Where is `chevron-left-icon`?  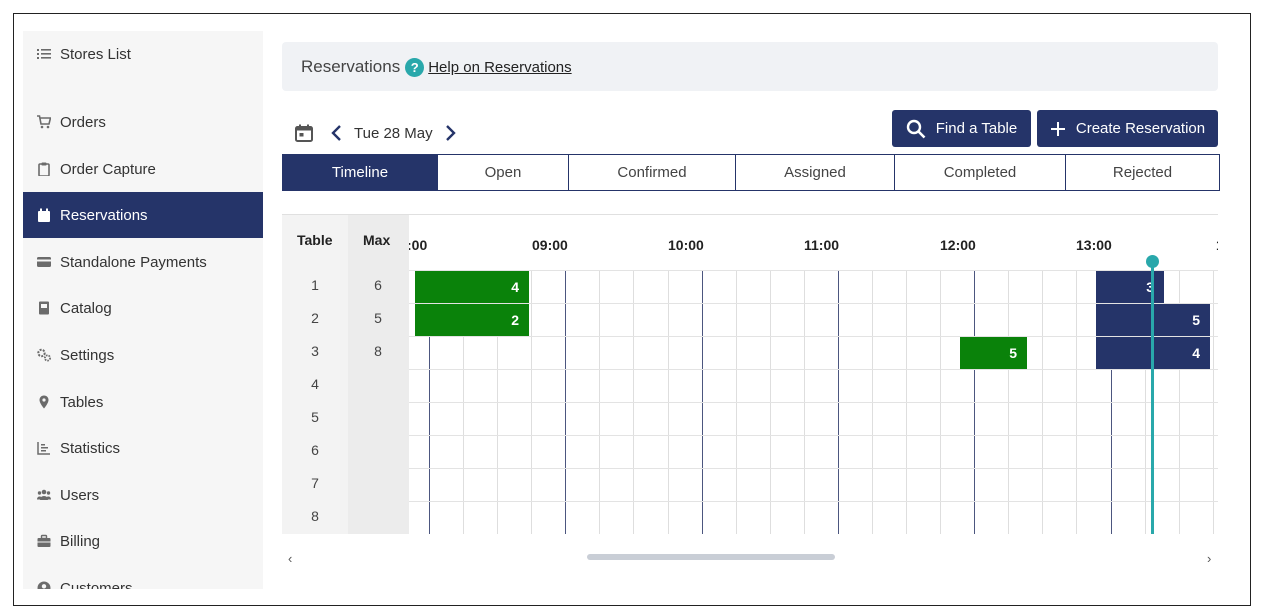 chevron-left-icon is located at coordinates (337, 133).